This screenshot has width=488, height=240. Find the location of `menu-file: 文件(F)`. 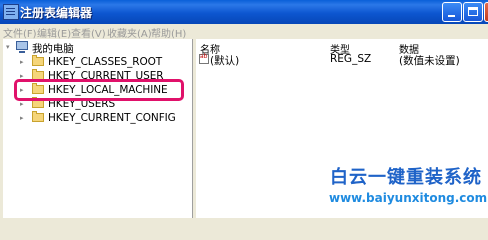

menu-file: 文件(F) is located at coordinates (20, 32).